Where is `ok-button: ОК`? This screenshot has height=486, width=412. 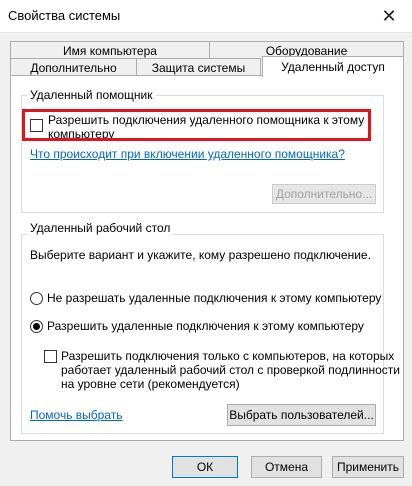 ok-button: ОК is located at coordinates (205, 467).